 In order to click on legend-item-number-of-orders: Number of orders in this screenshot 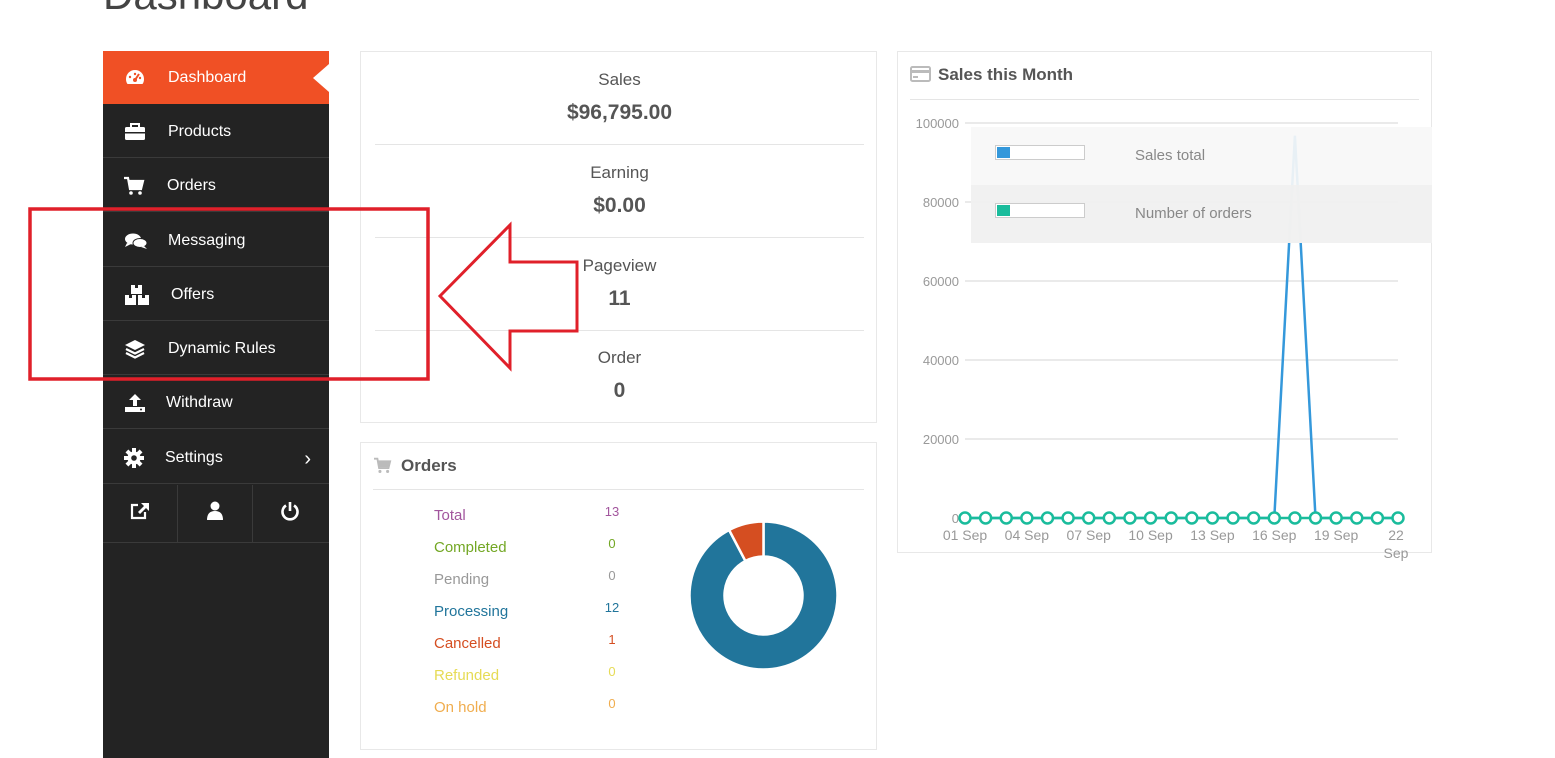, I will do `click(1201, 214)`.